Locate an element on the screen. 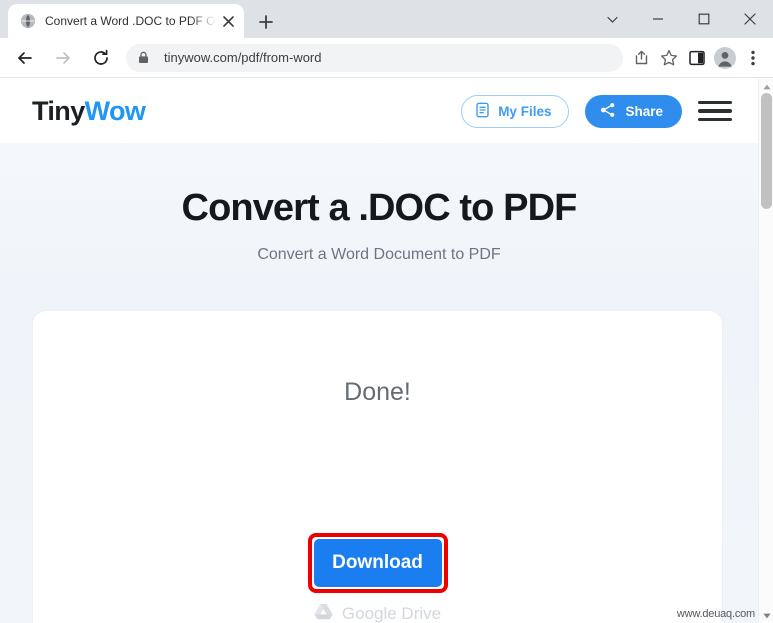 The height and width of the screenshot is (623, 773). google-drive-option: Google Drive is located at coordinates (377, 613).